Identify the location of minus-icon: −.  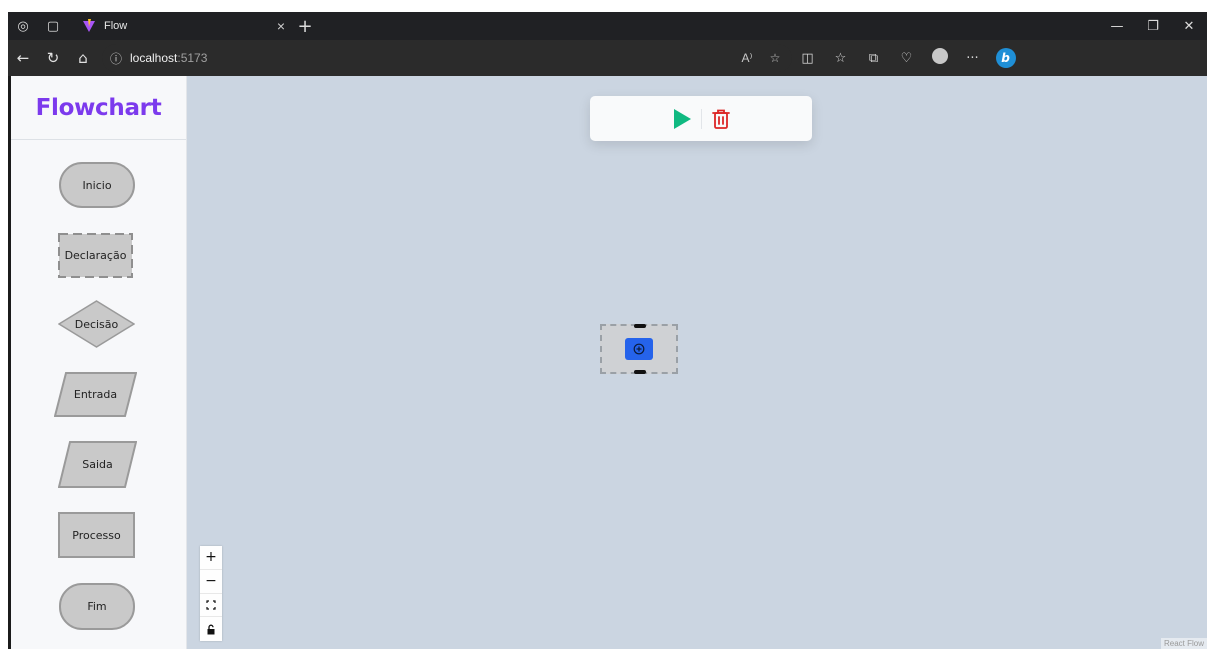
(211, 581).